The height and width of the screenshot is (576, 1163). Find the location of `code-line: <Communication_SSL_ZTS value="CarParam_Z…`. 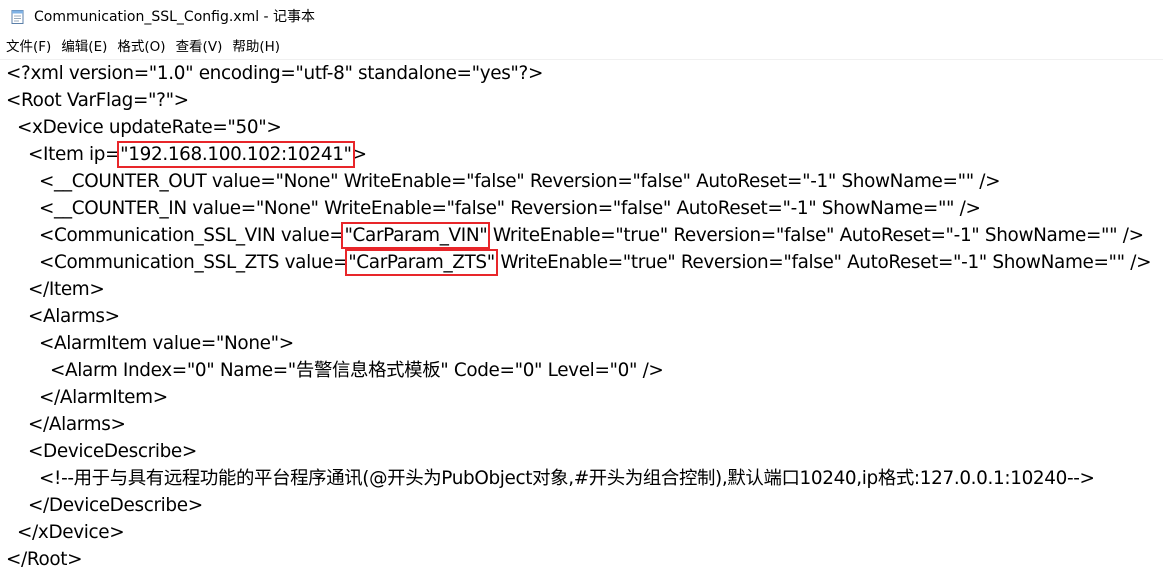

code-line: <Communication_SSL_ZTS value="CarParam_Z… is located at coordinates (579, 262).